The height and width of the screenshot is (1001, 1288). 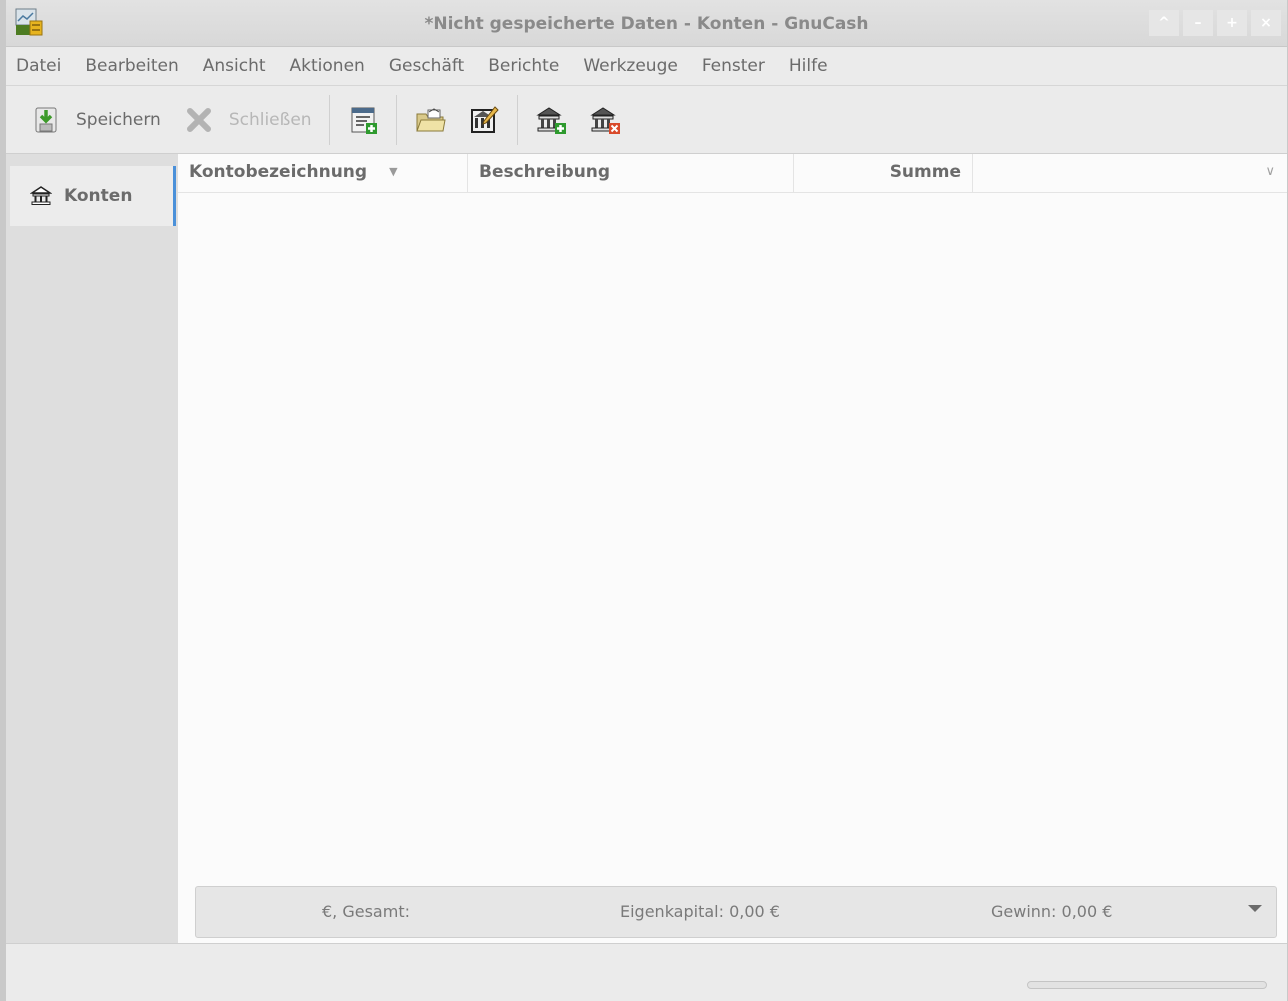 I want to click on menu-datei: Datei, so click(x=39, y=66).